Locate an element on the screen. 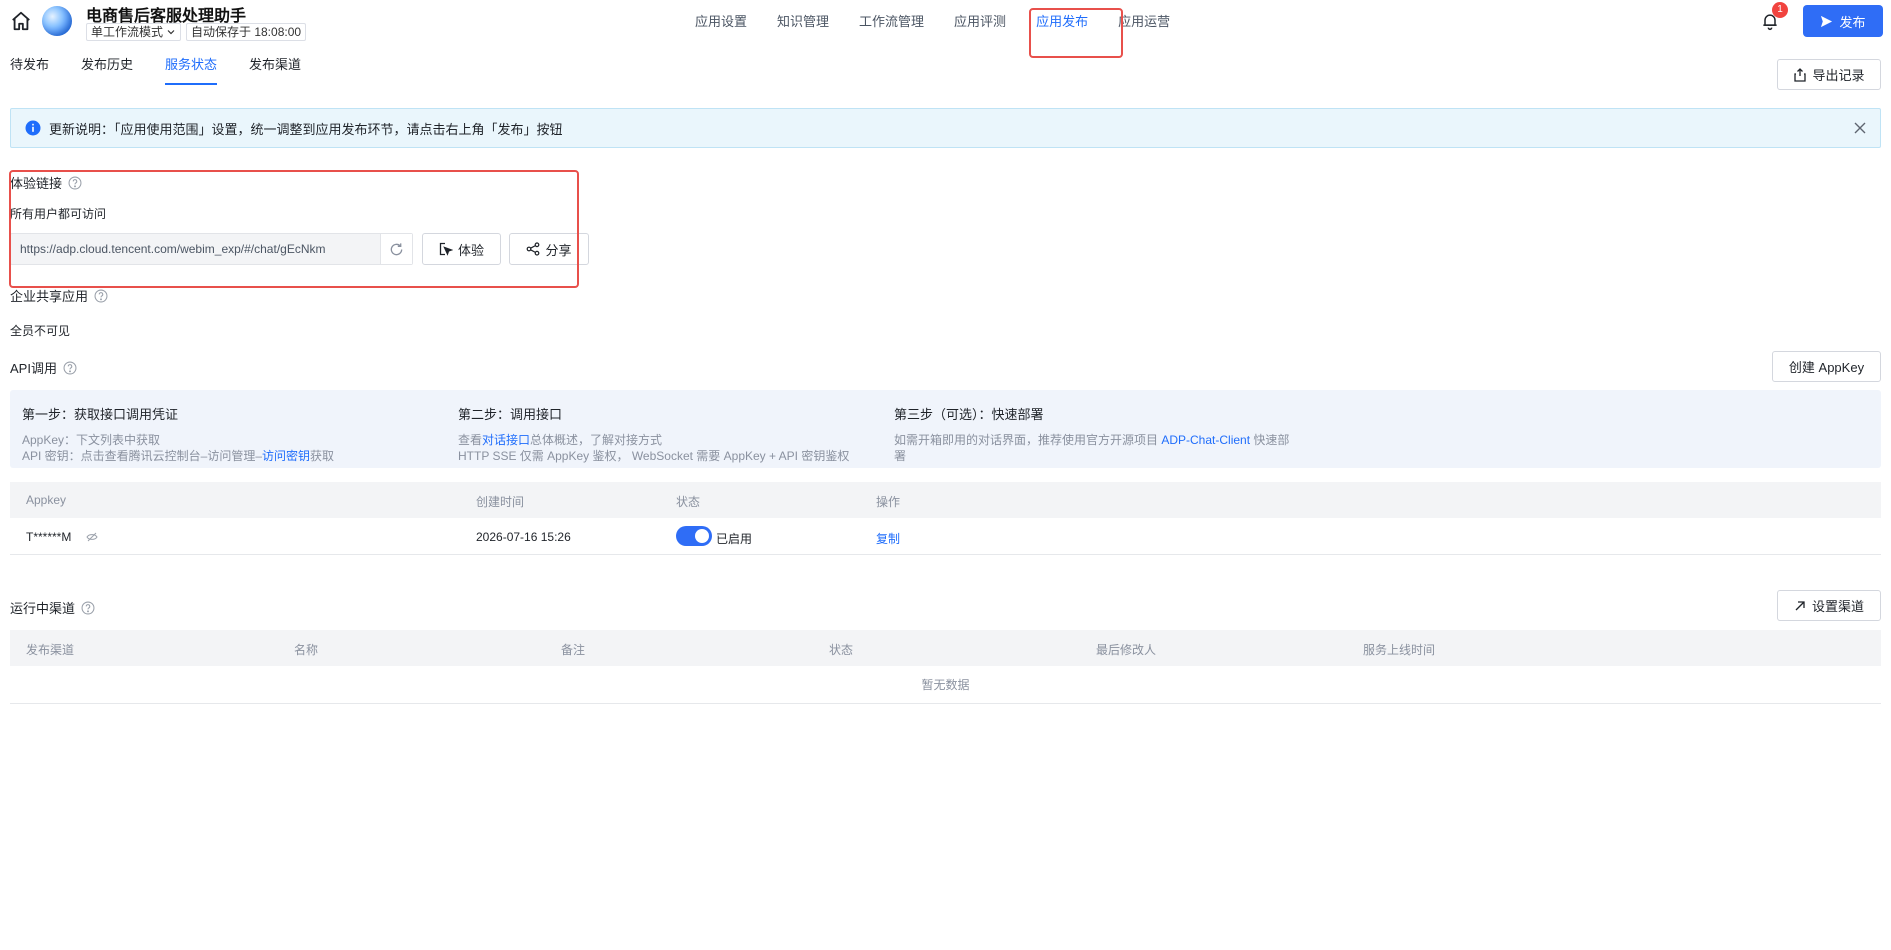 The height and width of the screenshot is (950, 1891). step-text: 查看 is located at coordinates (470, 440).